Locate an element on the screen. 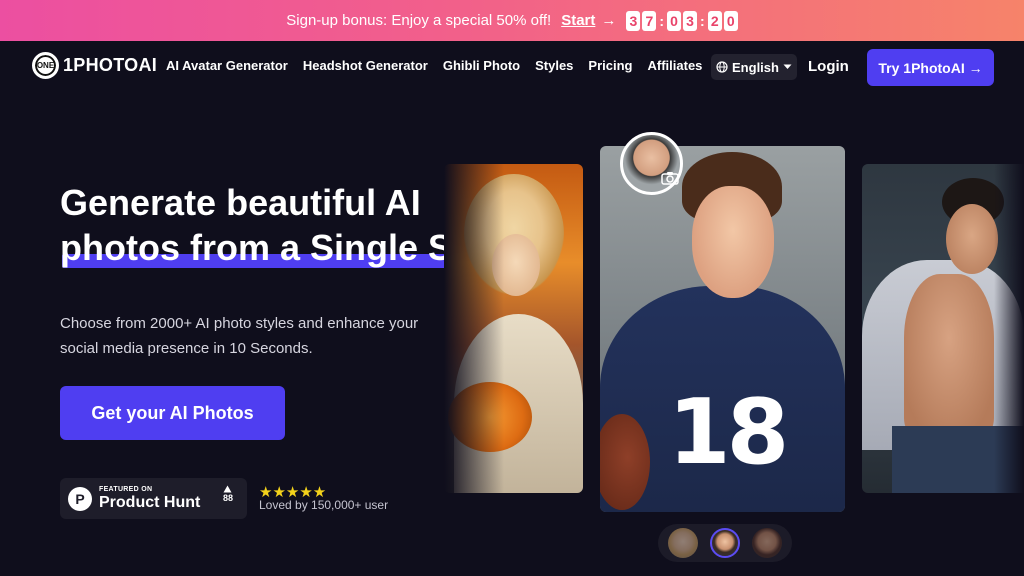 The image size is (1024, 576). thumbnail-avatar-selected is located at coordinates (725, 543).